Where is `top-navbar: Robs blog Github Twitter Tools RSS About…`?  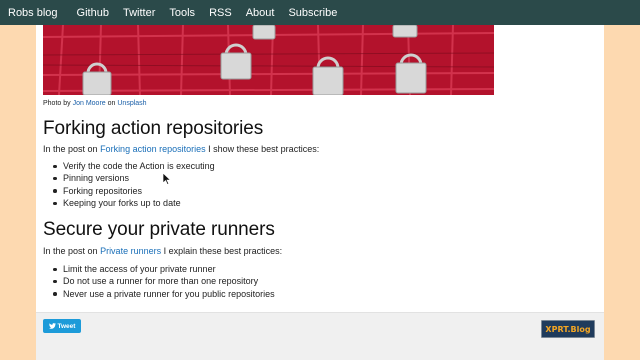 top-navbar: Robs blog Github Twitter Tools RSS About… is located at coordinates (320, 12).